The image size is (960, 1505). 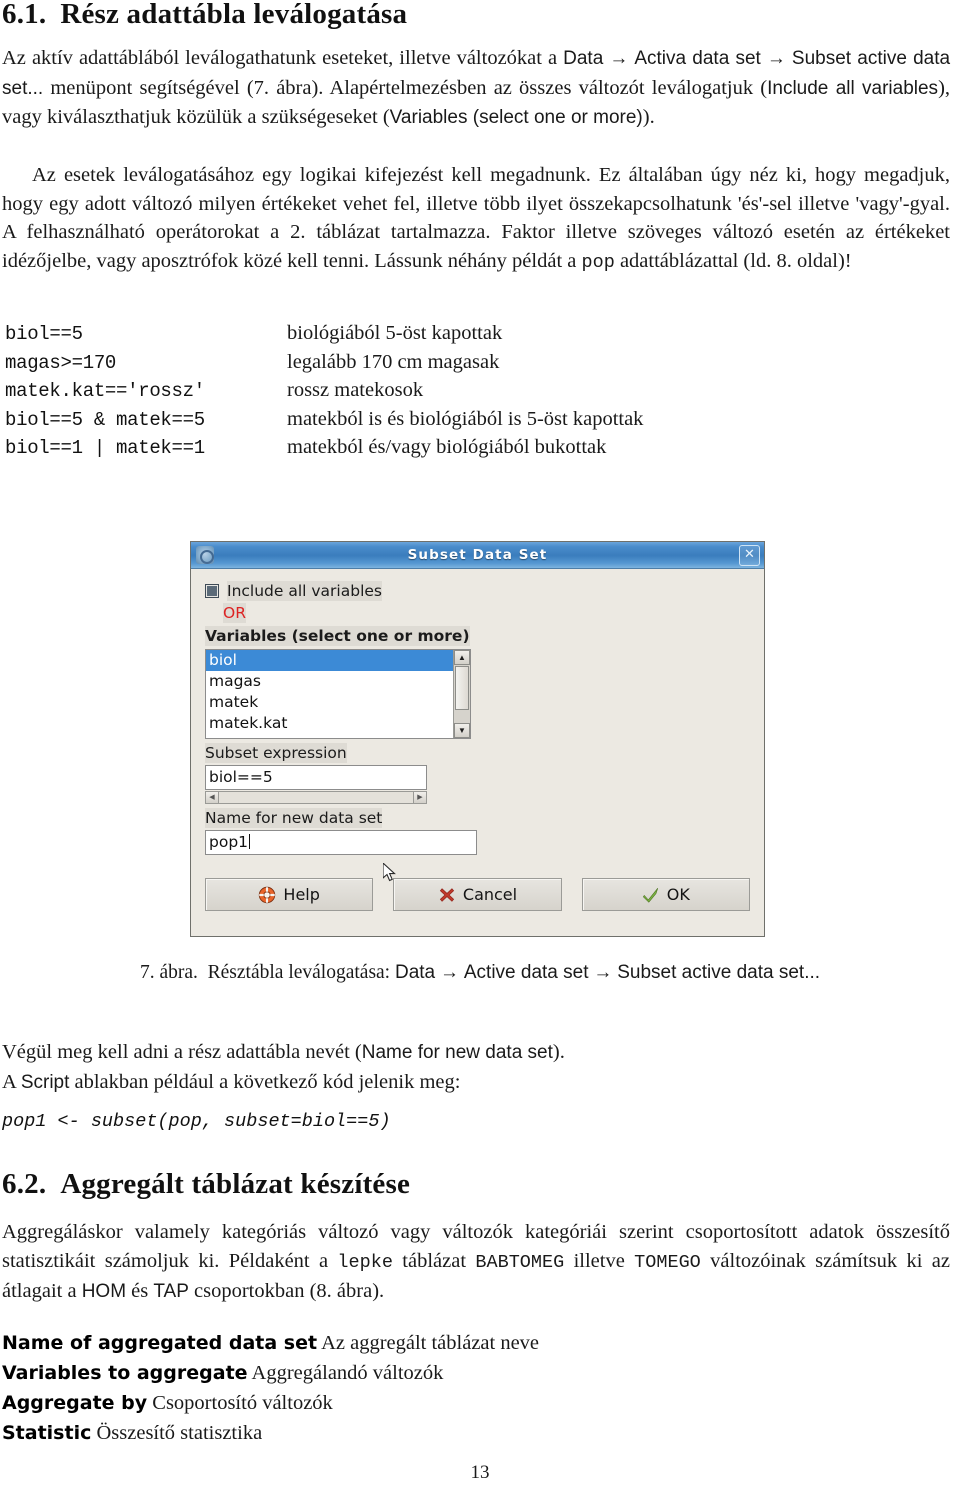 What do you see at coordinates (267, 894) in the screenshot?
I see `lifebuoy-icon` at bounding box center [267, 894].